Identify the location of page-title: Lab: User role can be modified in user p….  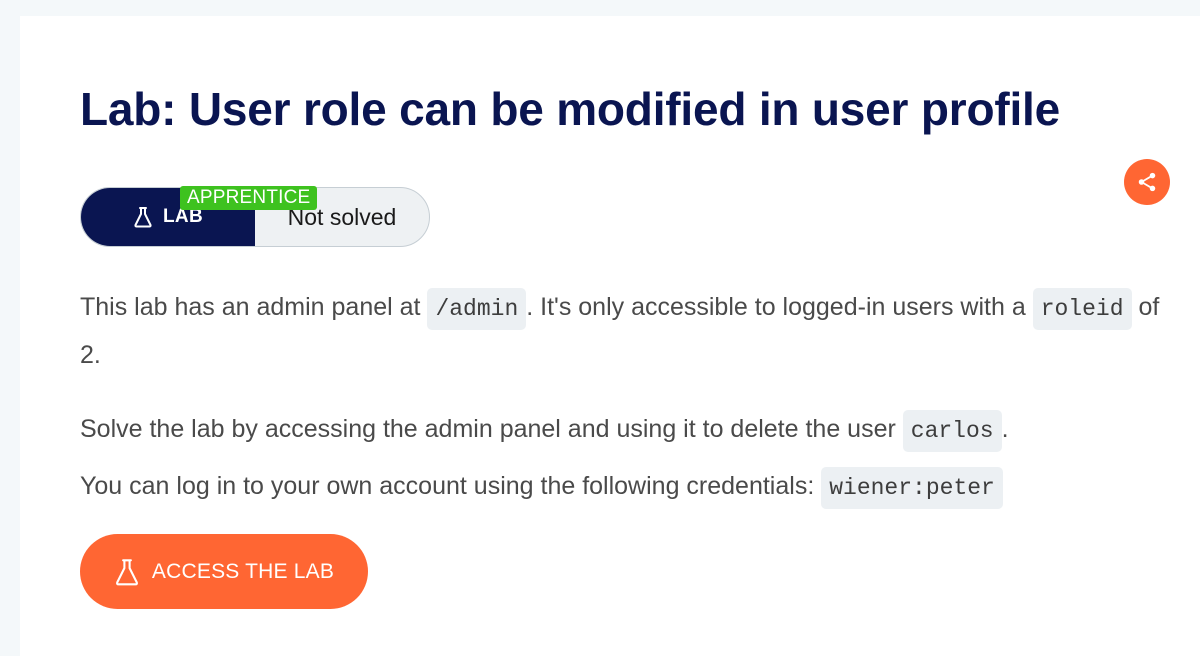
(570, 109).